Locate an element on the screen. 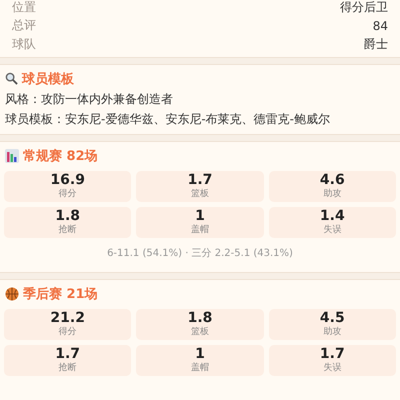 Image resolution: width=400 pixels, height=400 pixels. template-text: 球员模板：安东尼-爱德华兹、安东尼-布莱克、德雷克-鲍威尔 is located at coordinates (167, 119).